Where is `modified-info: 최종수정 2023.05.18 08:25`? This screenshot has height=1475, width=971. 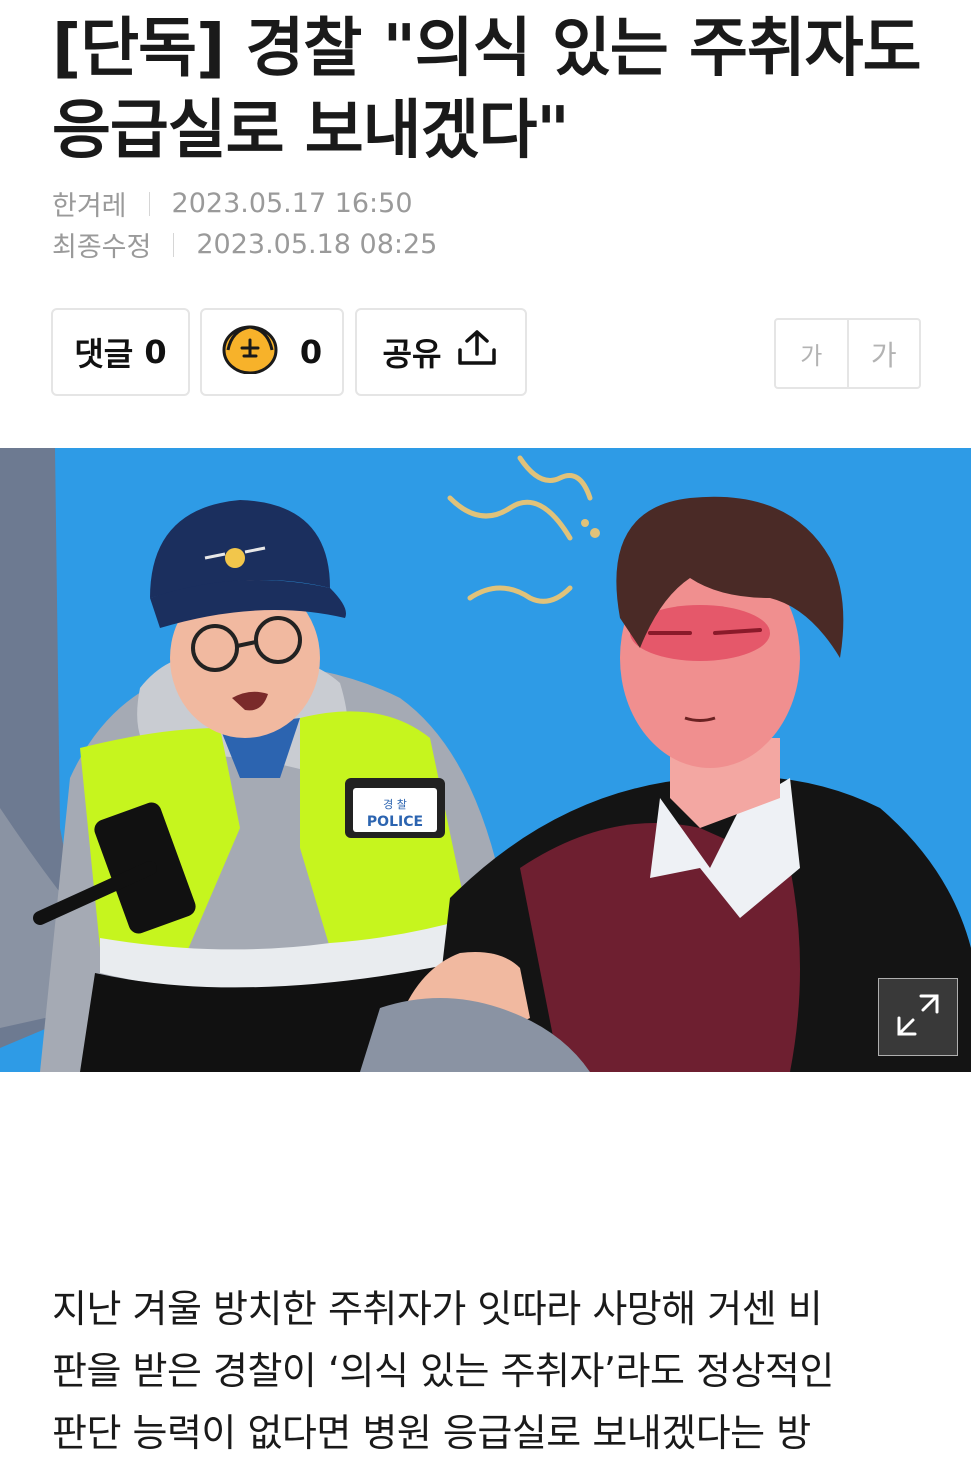
modified-info: 최종수정 2023.05.18 08:25 is located at coordinates (244, 244).